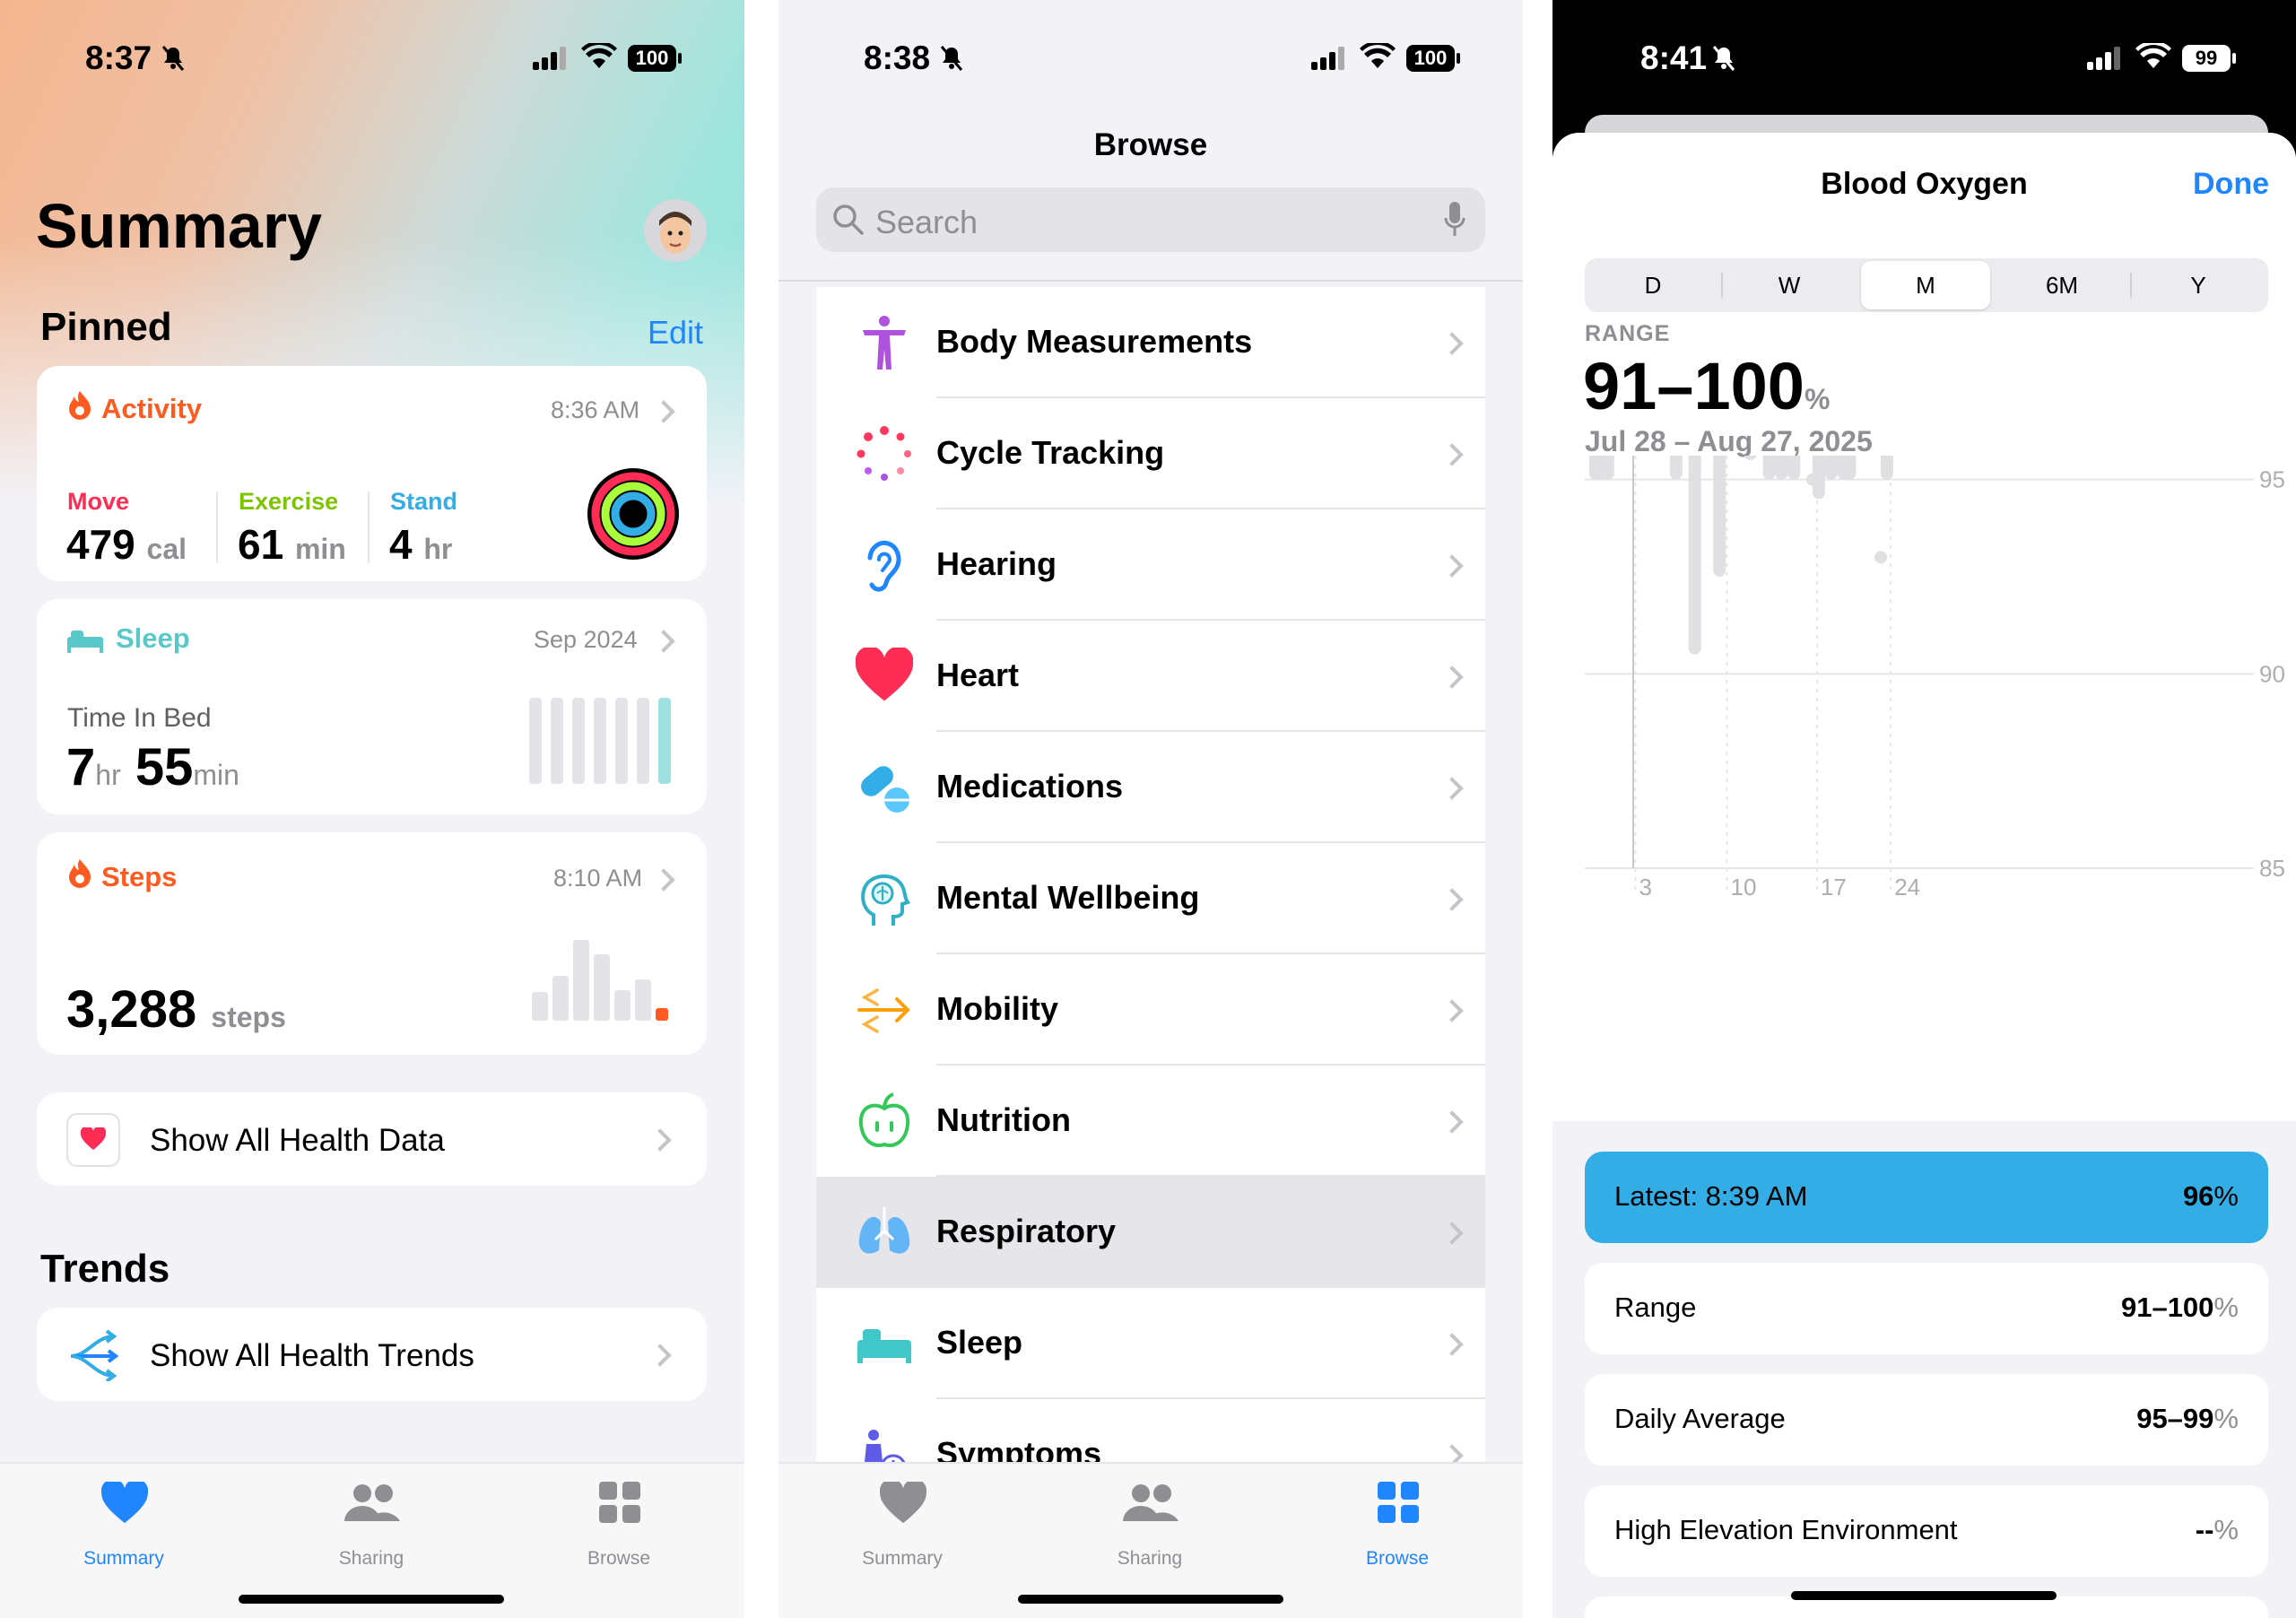 The width and height of the screenshot is (2296, 1618). I want to click on show-all-health-data-button: Show All Health Data, so click(372, 1139).